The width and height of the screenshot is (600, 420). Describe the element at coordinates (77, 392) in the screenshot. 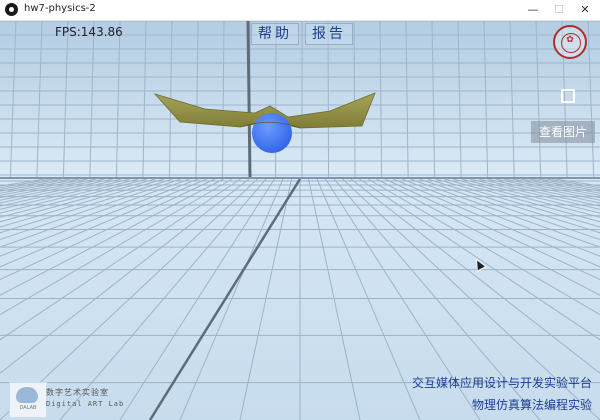

I see `lab-name-cn: 数字艺术实验室` at that location.